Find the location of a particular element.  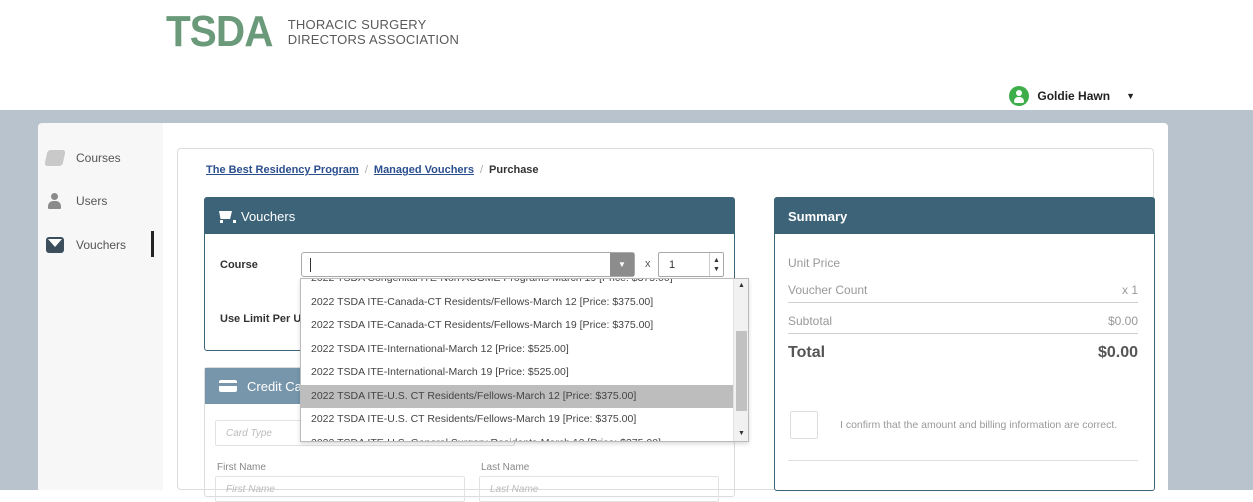

quantity-spinner: ▲ ▼ is located at coordinates (716, 264).